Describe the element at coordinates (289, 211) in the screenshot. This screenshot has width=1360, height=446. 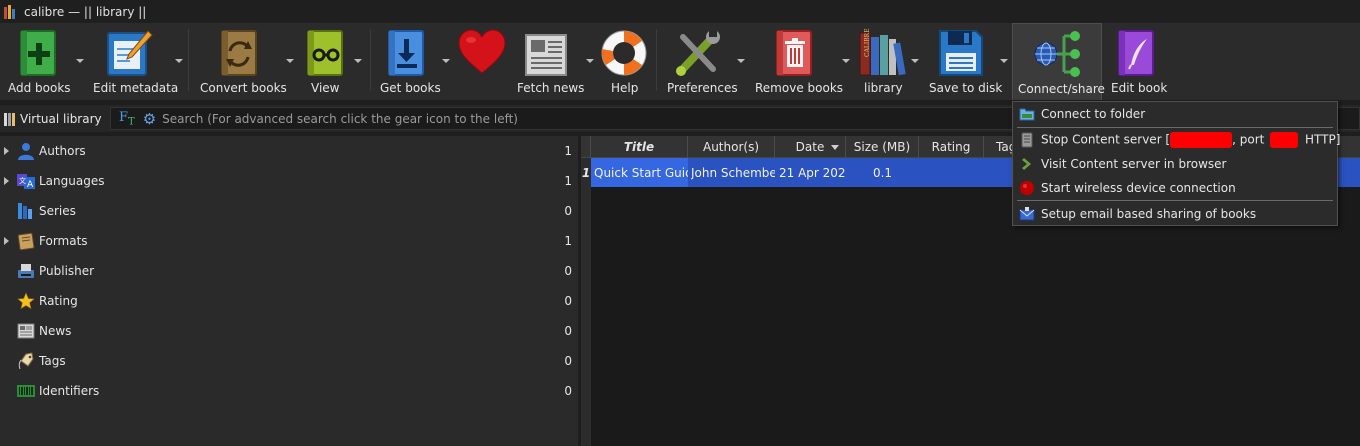
I see `tag-browser-item-series: Series 0` at that location.